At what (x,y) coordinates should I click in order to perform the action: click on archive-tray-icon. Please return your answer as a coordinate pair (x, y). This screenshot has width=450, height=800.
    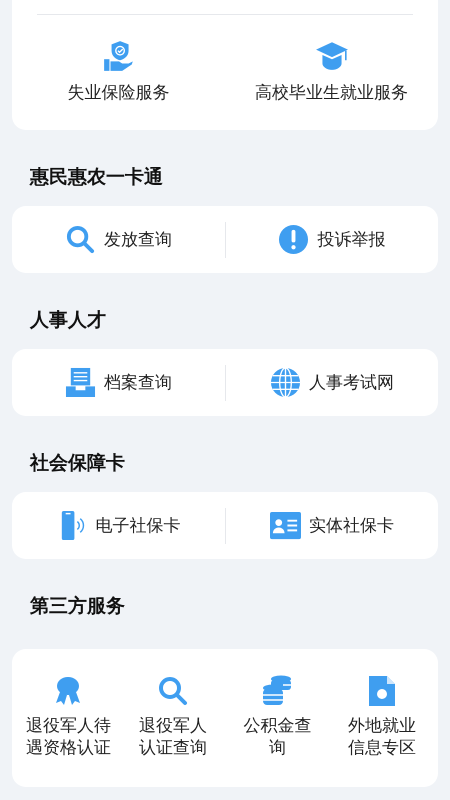
    Looking at the image, I should click on (80, 382).